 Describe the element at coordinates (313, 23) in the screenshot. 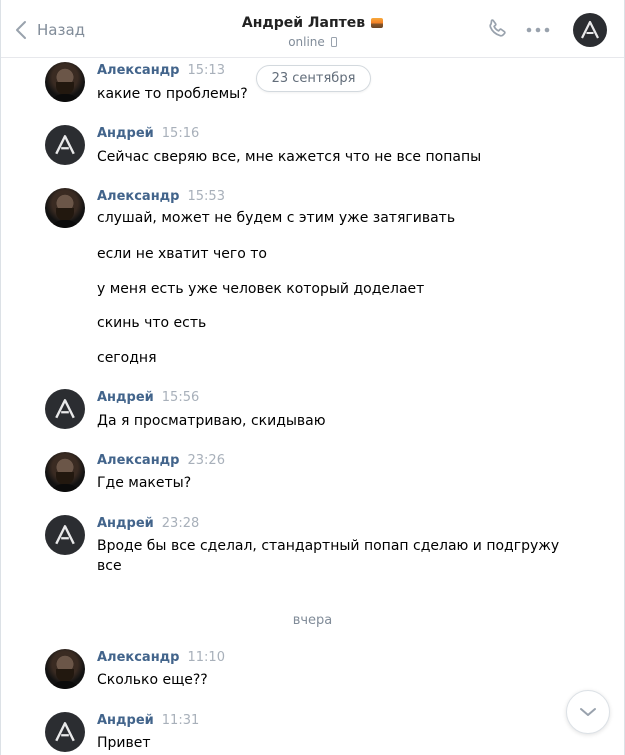

I see `peer-name: Андрей Лаптев` at that location.